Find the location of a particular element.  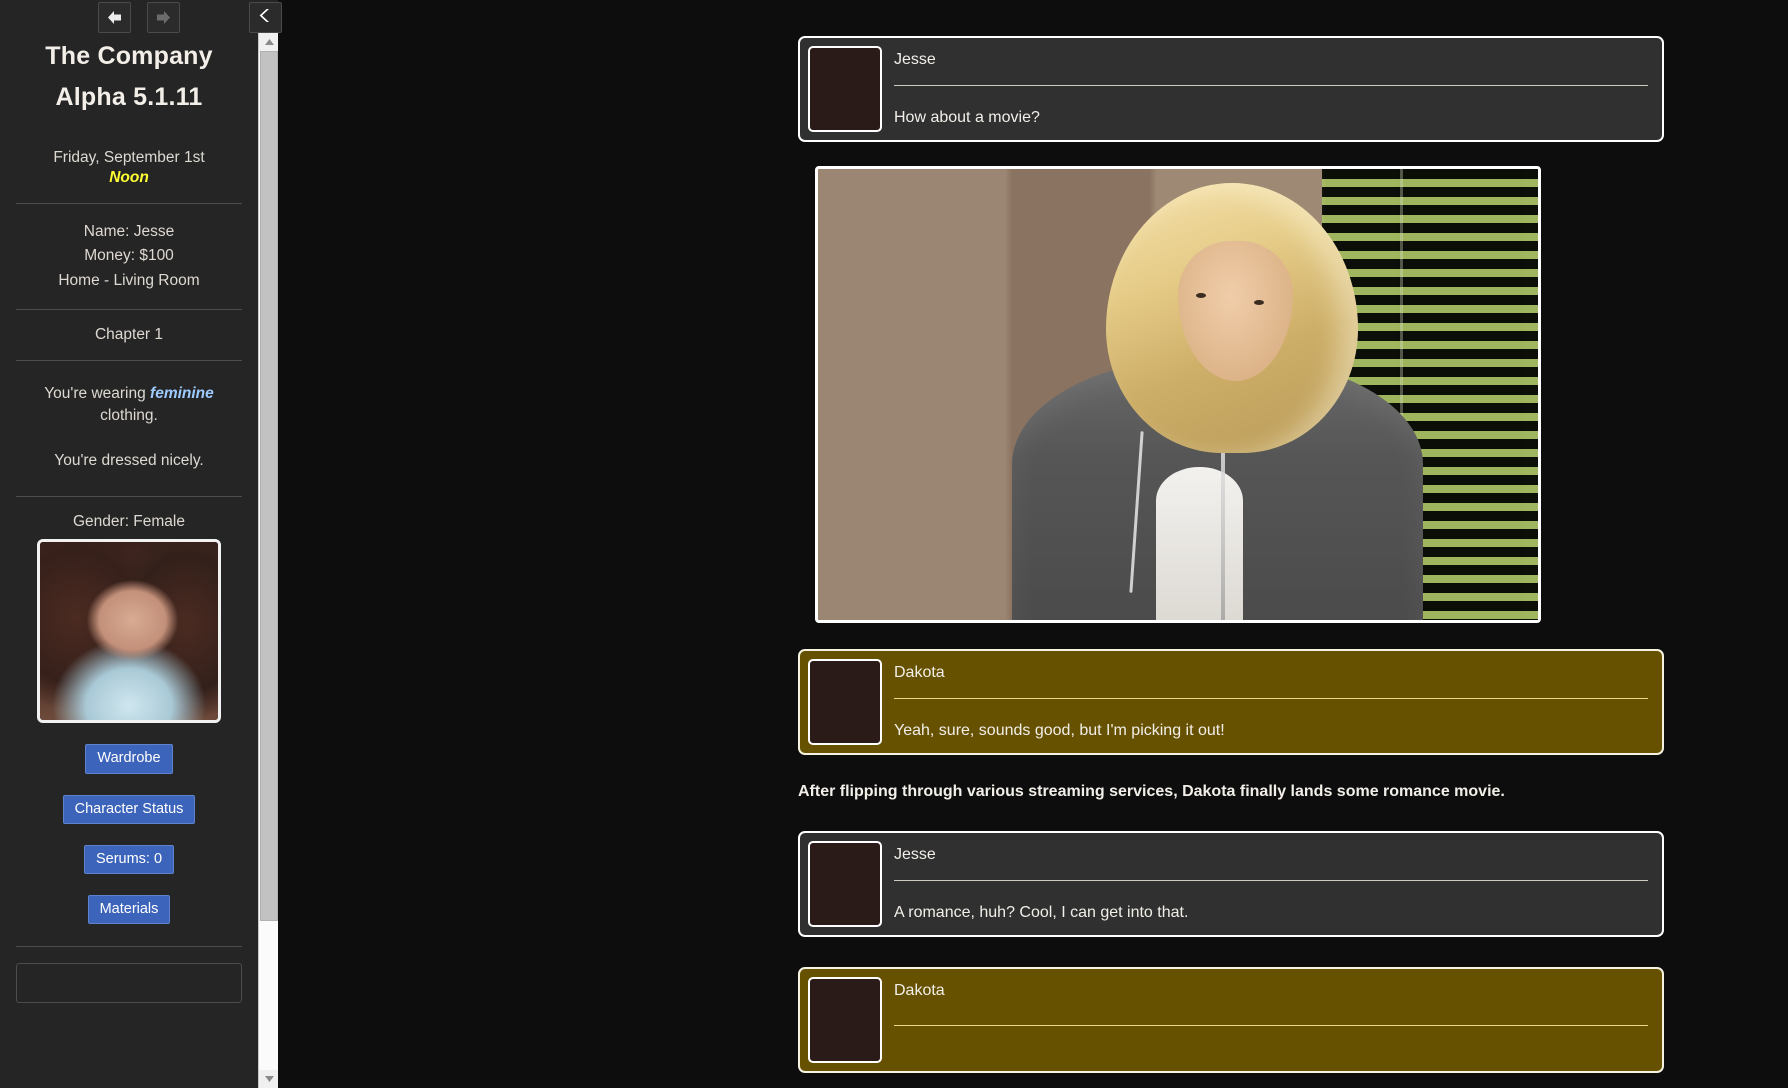

sidebar-extra-panel is located at coordinates (129, 982).